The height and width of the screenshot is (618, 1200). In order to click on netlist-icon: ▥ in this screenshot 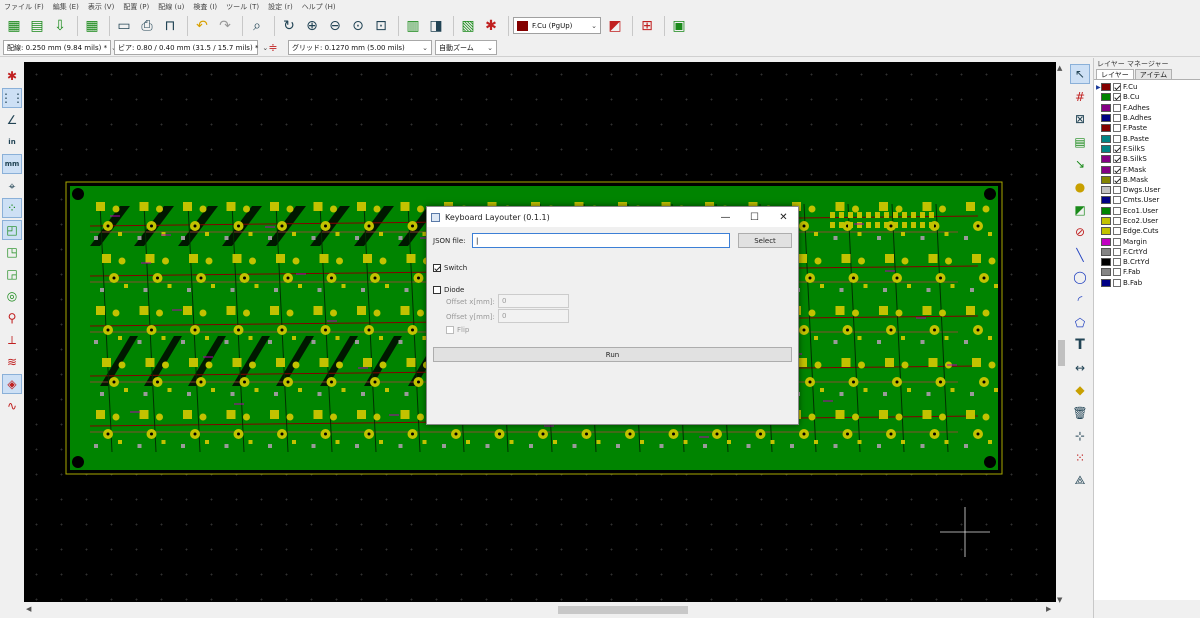, I will do `click(413, 26)`.